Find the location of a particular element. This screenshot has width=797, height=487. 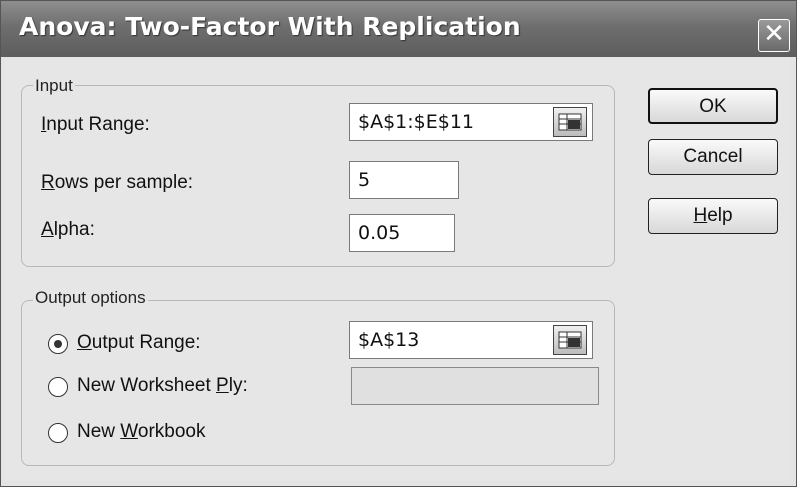

title-bar: Anova: Two-Factor With Replication ✕ is located at coordinates (398, 29).